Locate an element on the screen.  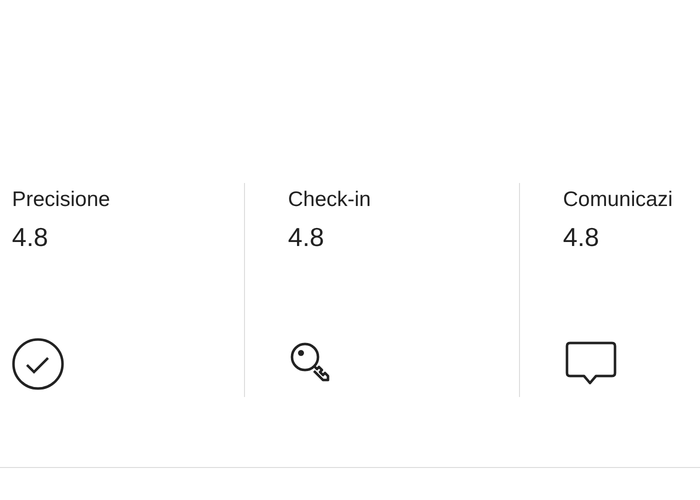
check-circle-icon is located at coordinates (39, 364).